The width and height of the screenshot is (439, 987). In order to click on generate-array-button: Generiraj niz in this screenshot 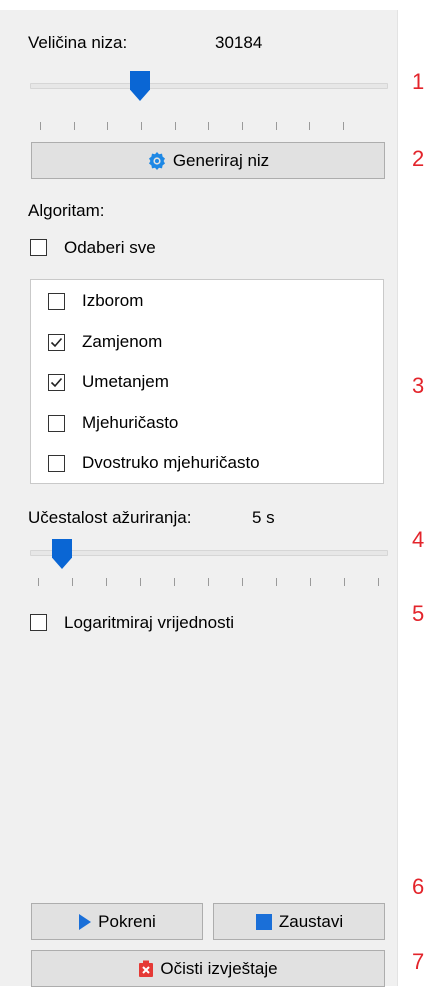, I will do `click(208, 160)`.